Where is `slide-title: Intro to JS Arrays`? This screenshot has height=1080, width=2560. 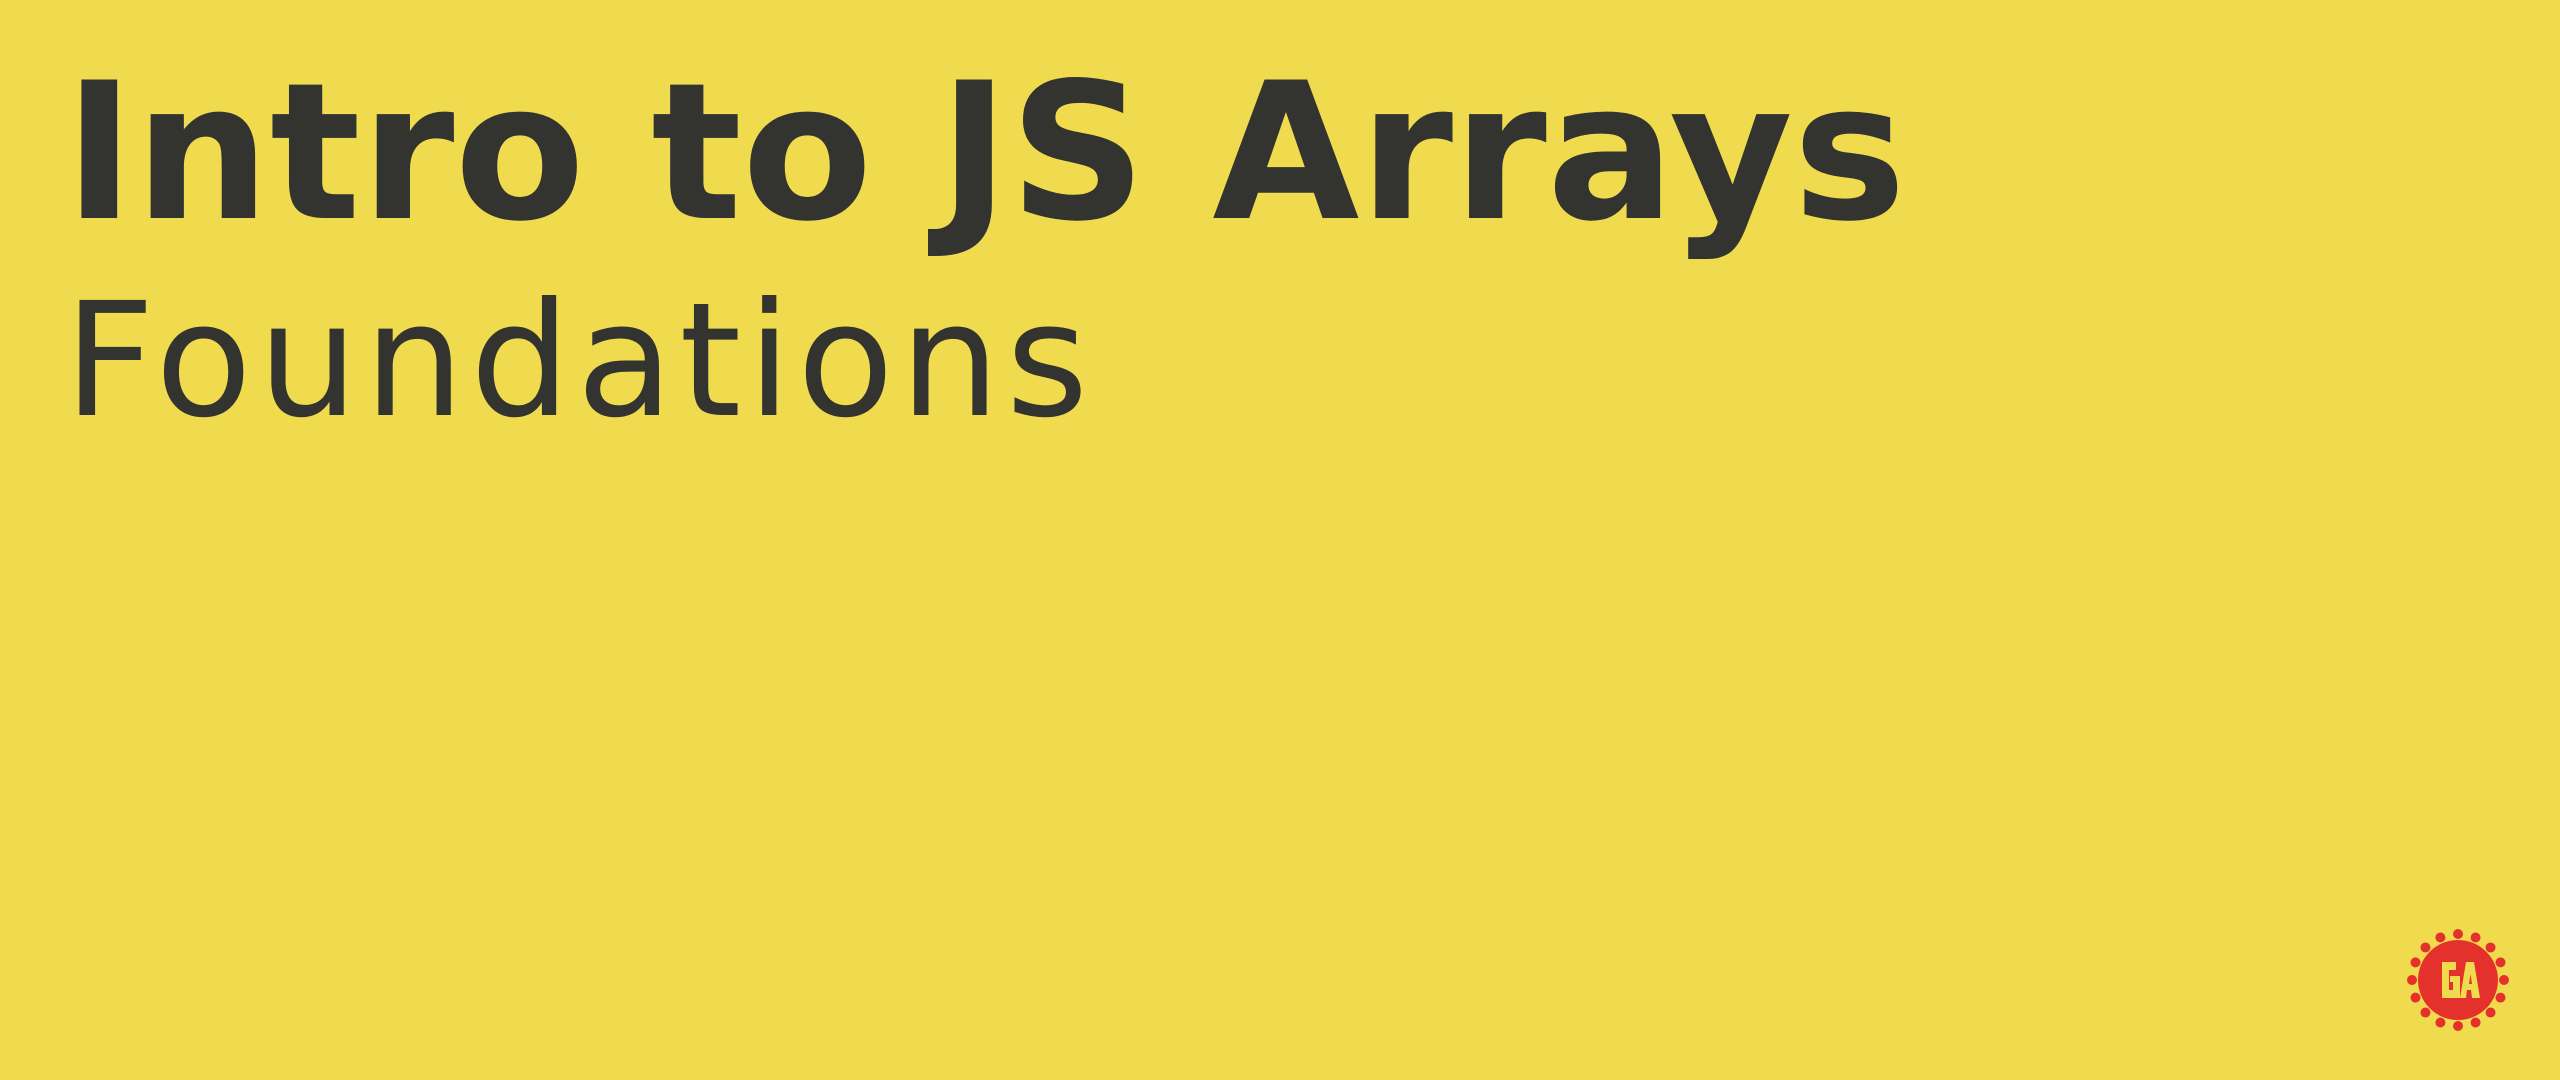
slide-title: Intro to JS Arrays is located at coordinates (985, 152).